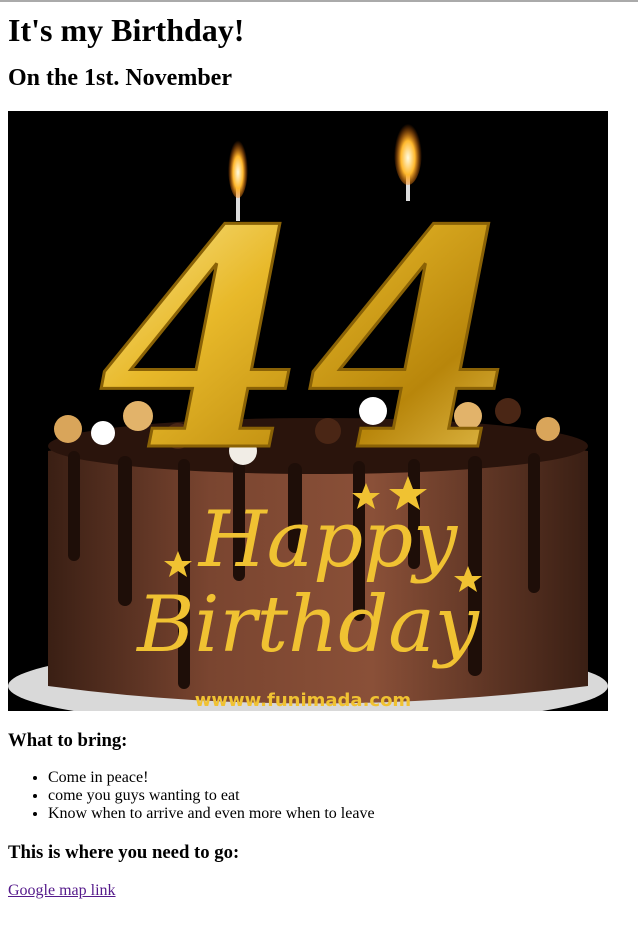 The height and width of the screenshot is (928, 638). Describe the element at coordinates (339, 778) in the screenshot. I see `list-item: Come in peace!` at that location.